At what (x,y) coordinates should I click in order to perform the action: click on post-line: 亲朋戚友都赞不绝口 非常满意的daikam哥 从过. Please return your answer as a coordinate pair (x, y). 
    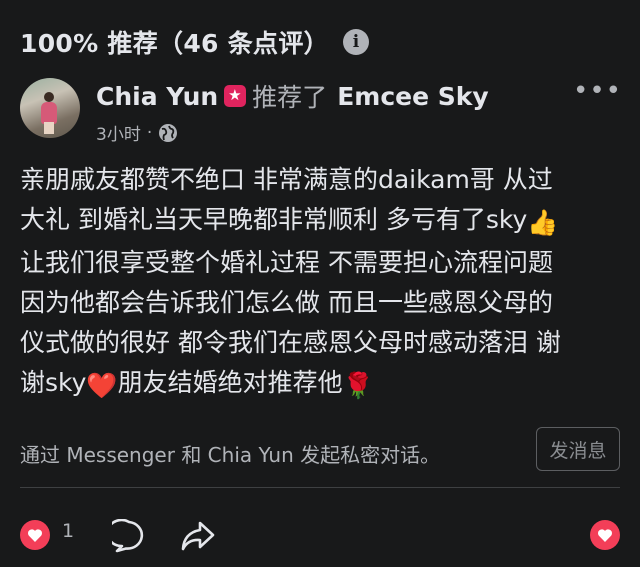
    Looking at the image, I should click on (286, 179).